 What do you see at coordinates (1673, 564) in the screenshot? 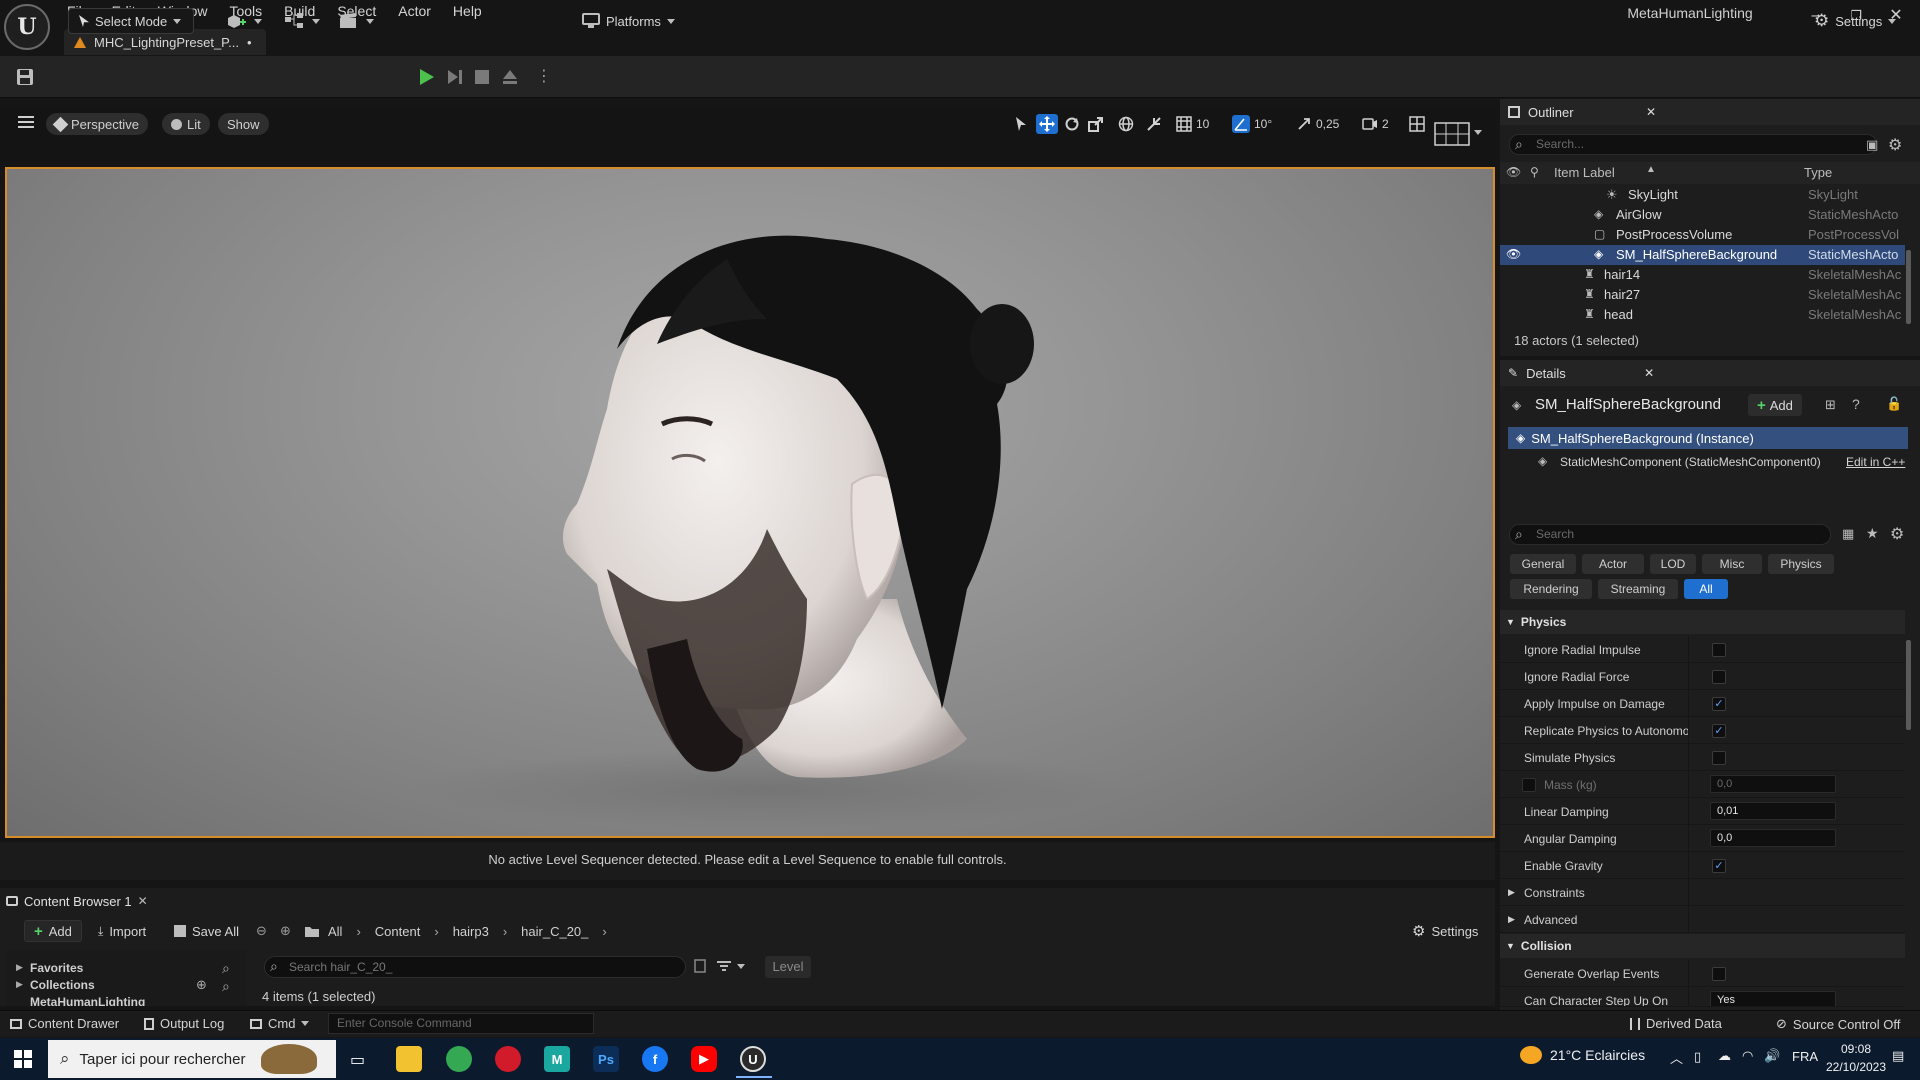
I see `filter-lod: LOD` at bounding box center [1673, 564].